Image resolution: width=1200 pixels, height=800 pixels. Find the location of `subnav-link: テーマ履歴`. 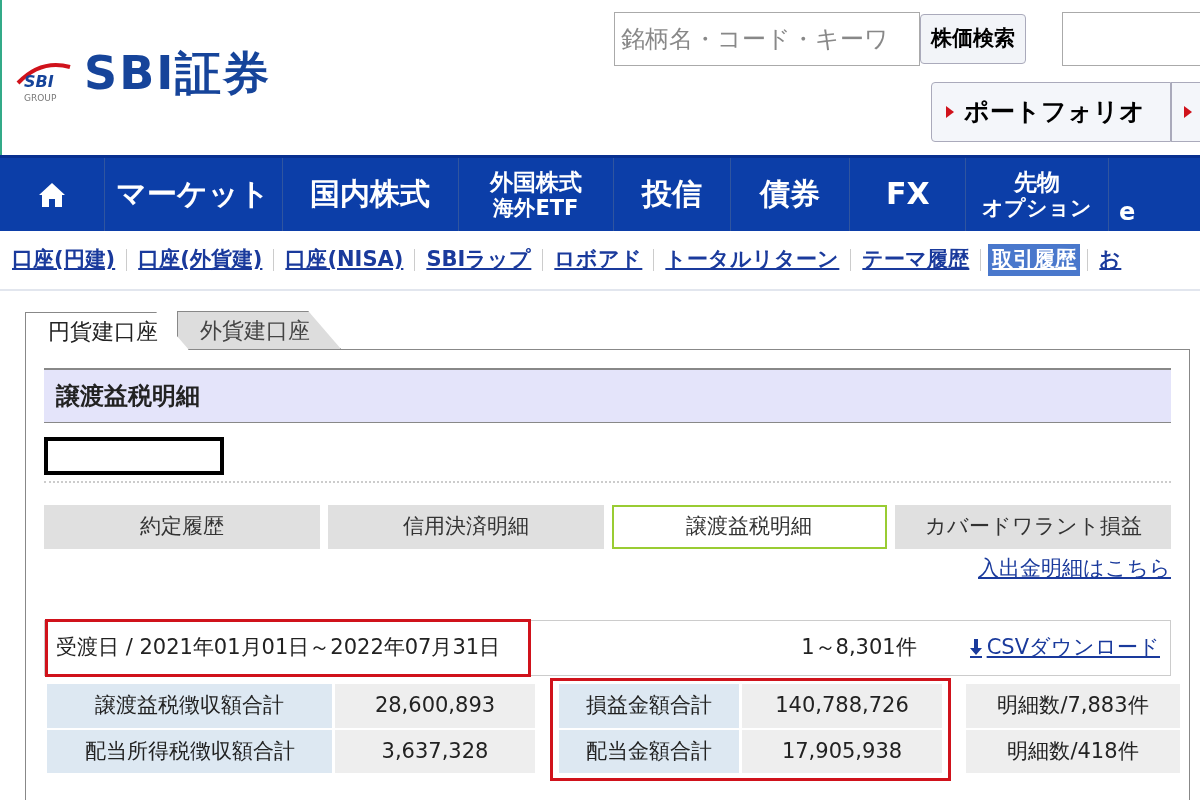

subnav-link: テーマ履歴 is located at coordinates (916, 260).